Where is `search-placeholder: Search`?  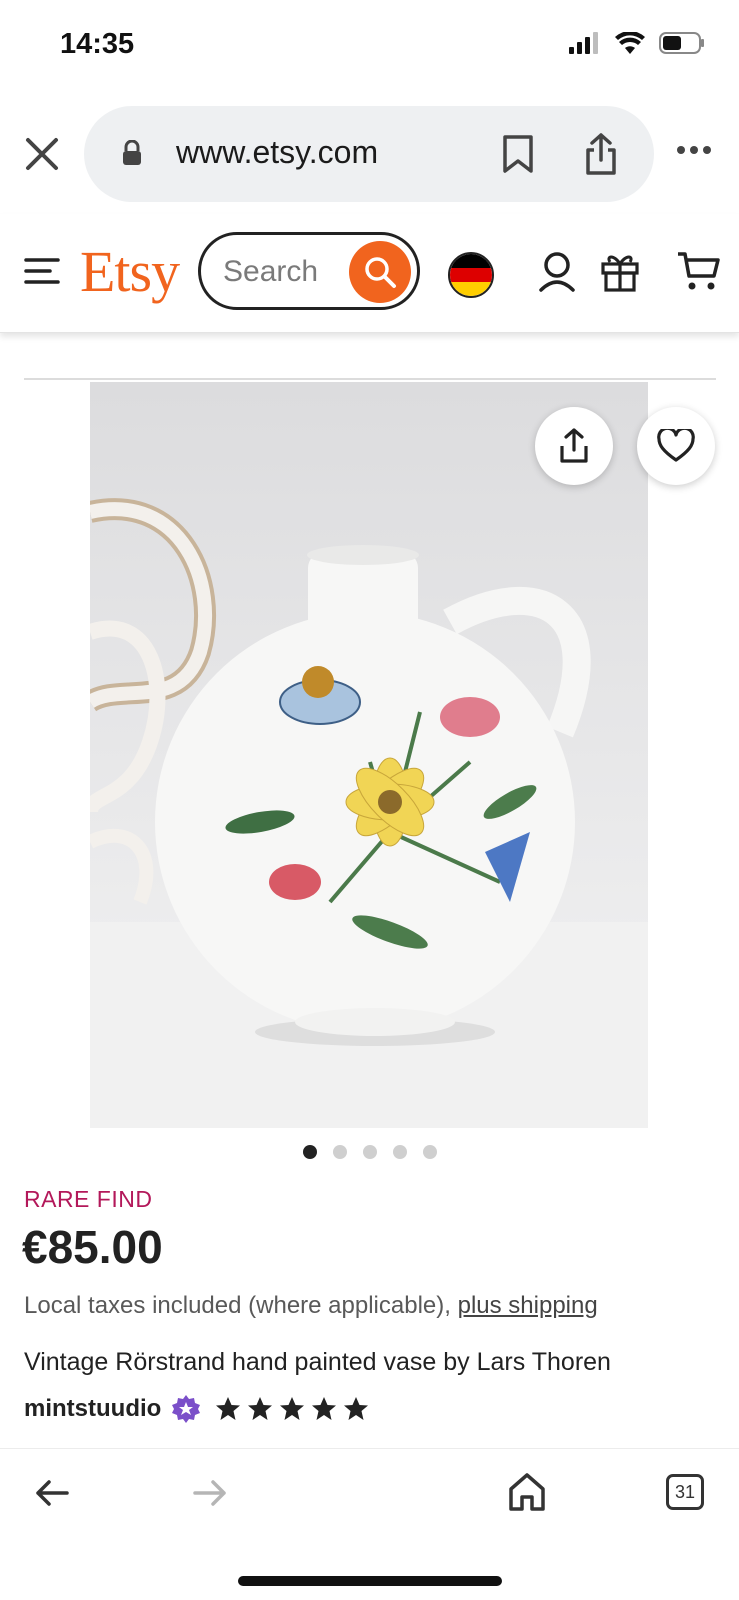
search-placeholder: Search is located at coordinates (271, 271).